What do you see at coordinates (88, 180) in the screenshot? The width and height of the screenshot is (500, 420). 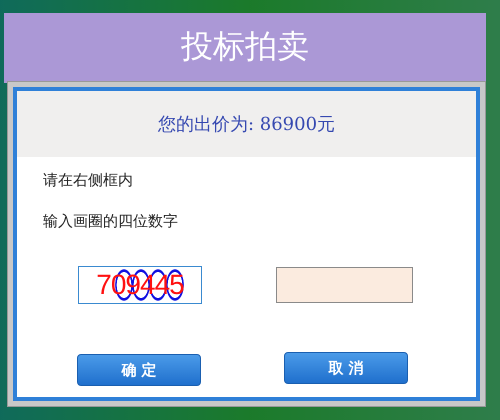 I see `instruction-text: 请在右侧框内` at bounding box center [88, 180].